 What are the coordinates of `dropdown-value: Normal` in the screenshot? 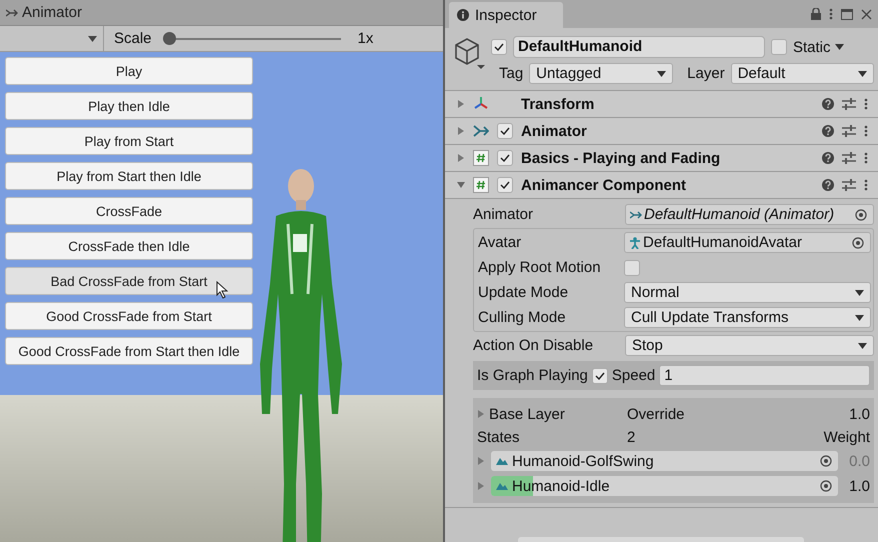 It's located at (655, 292).